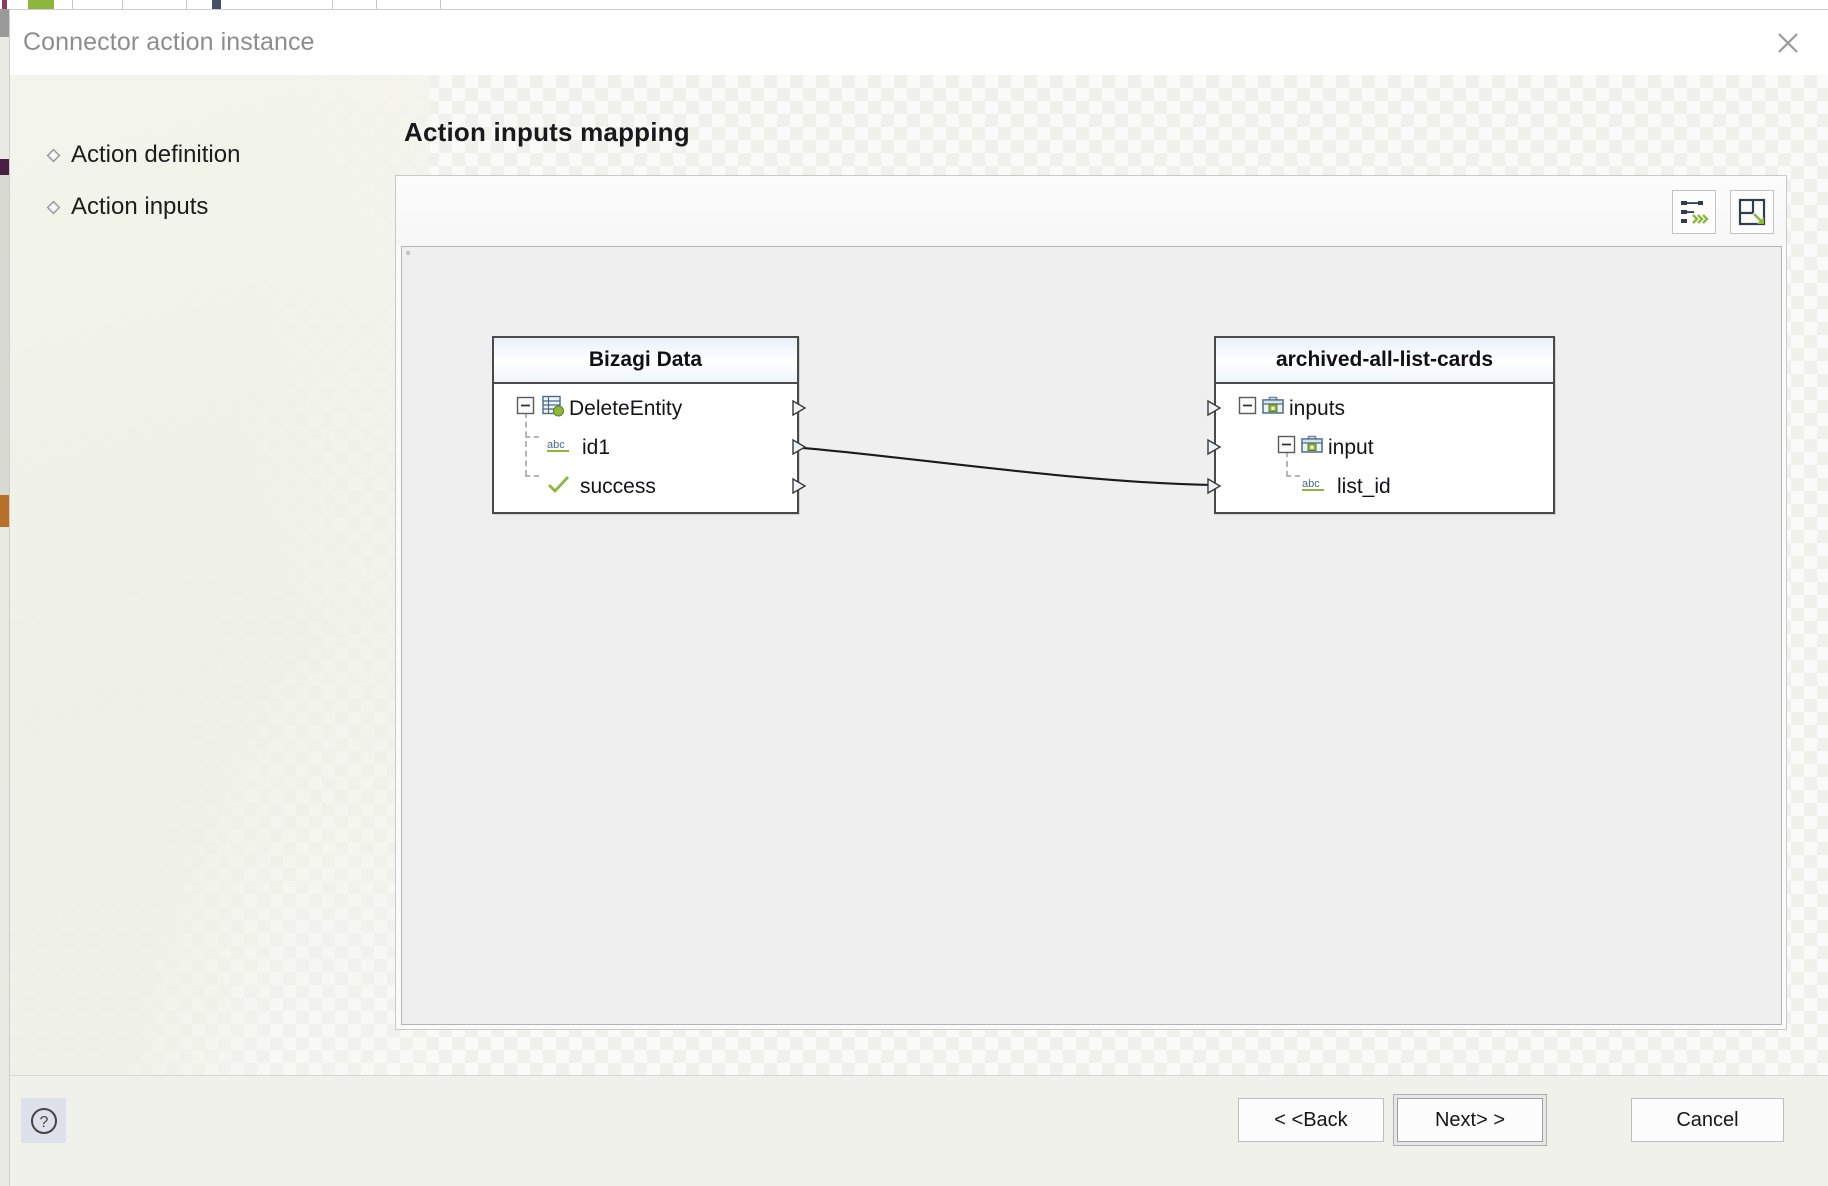 This screenshot has height=1186, width=1828. I want to click on auto-map-icon, so click(1694, 212).